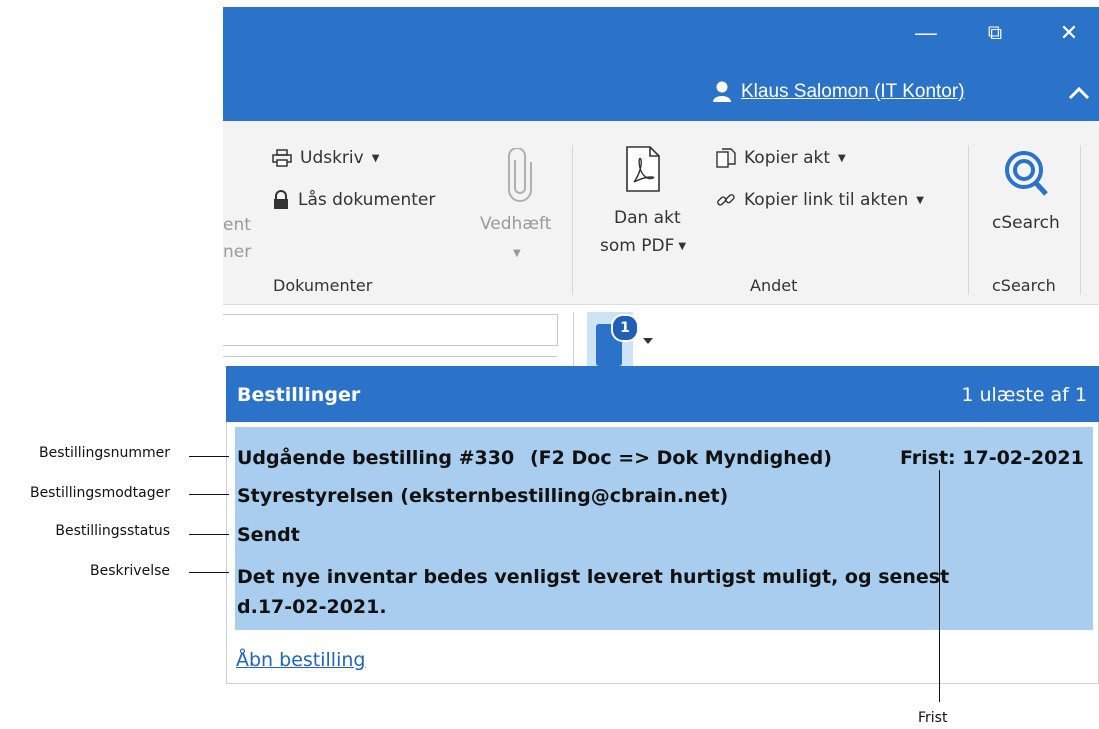 This screenshot has height=729, width=1099. Describe the element at coordinates (390, 330) in the screenshot. I see `search-input` at that location.